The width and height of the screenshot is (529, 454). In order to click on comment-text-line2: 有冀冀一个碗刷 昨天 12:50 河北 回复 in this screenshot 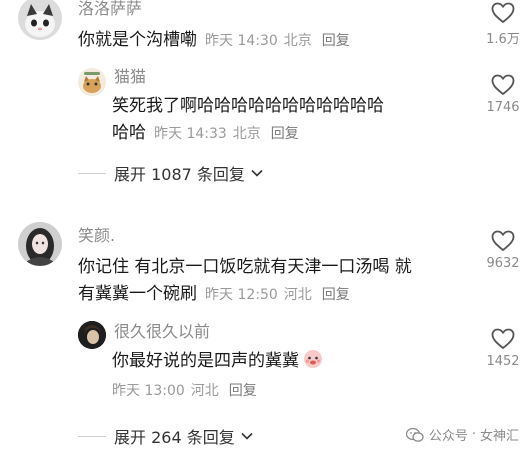, I will do `click(214, 294)`.